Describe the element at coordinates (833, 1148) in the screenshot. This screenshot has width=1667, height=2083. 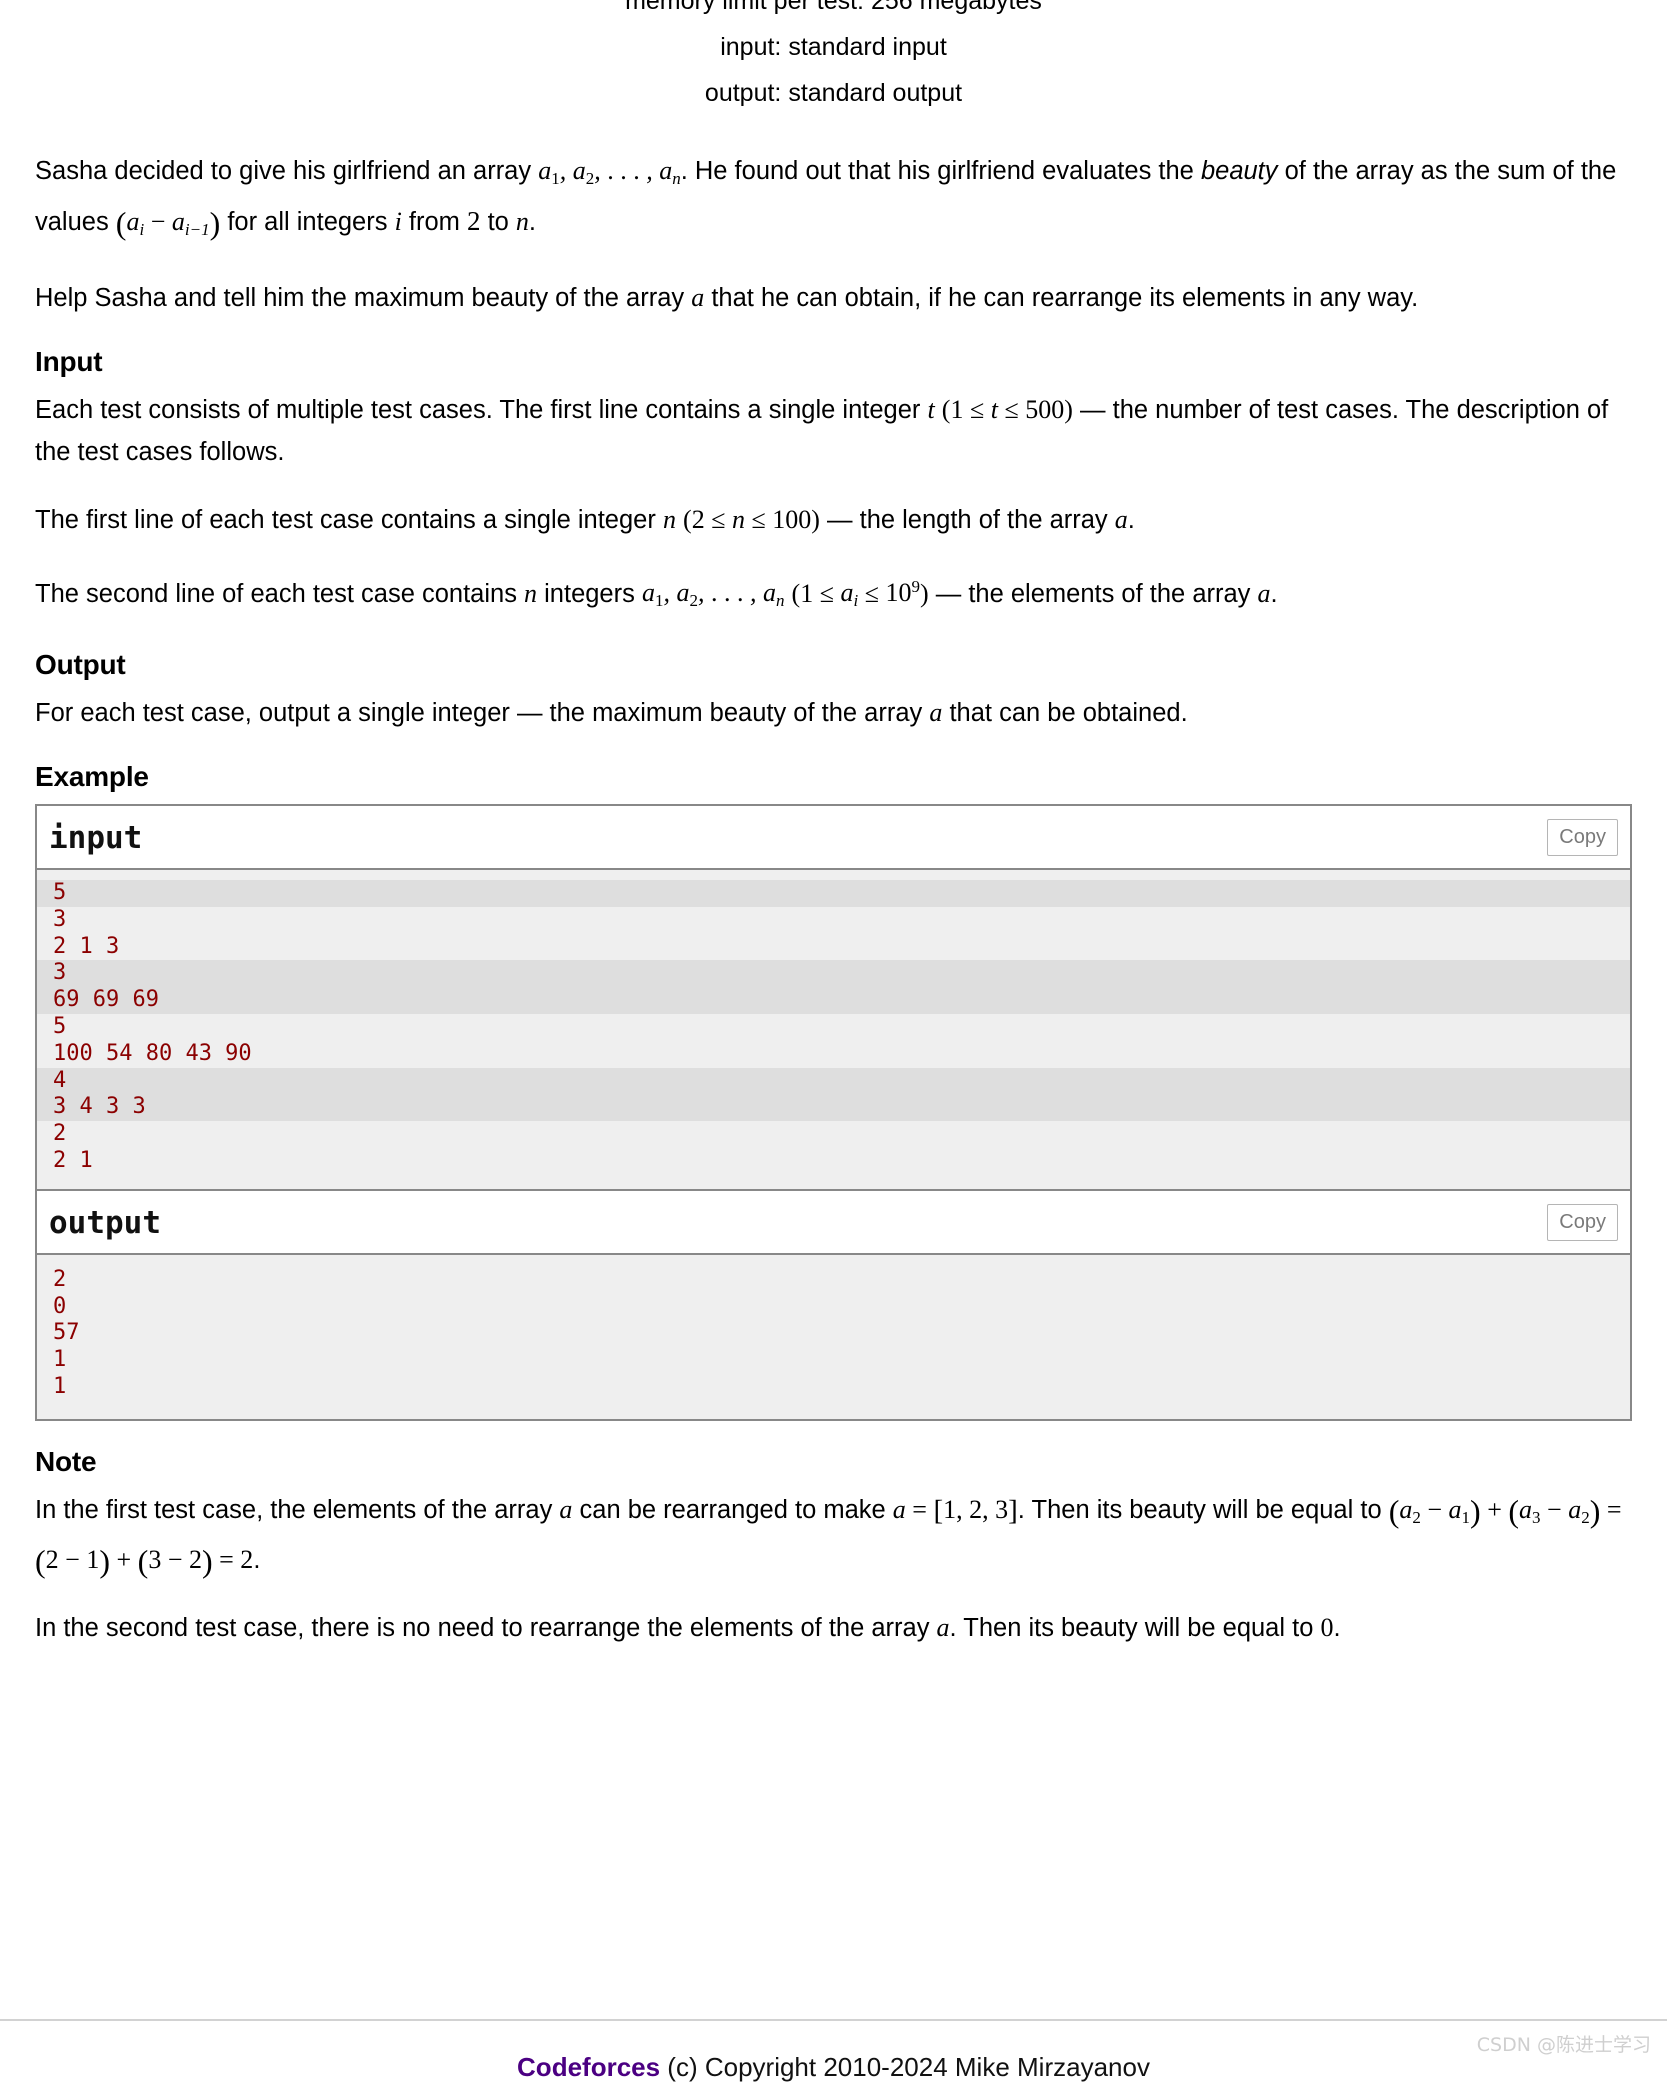
I see `sample-input-group: 22 1` at that location.